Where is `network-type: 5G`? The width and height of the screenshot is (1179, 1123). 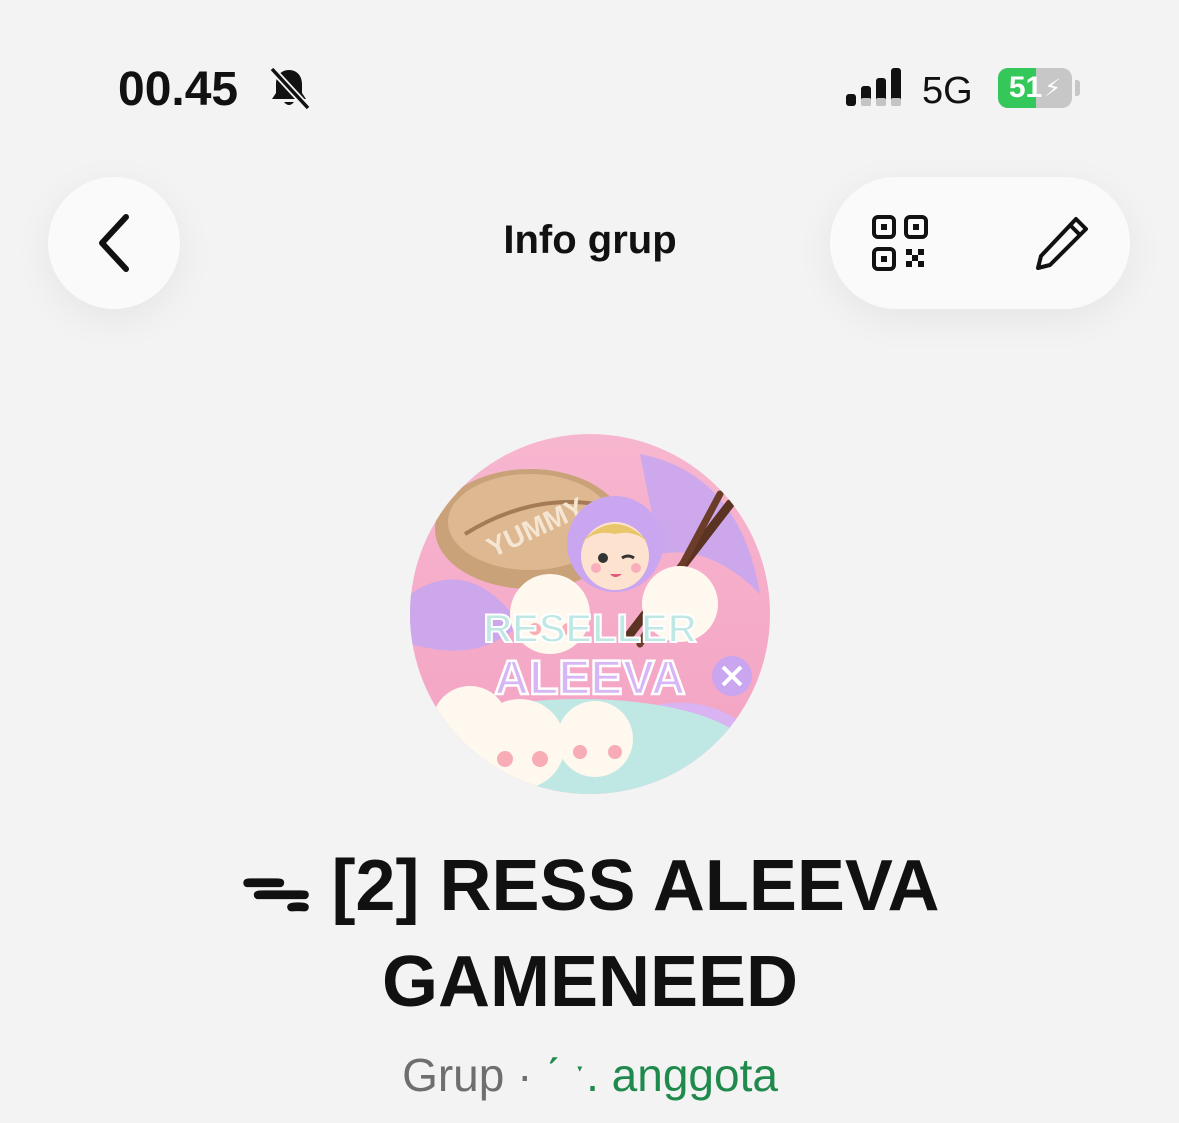
network-type: 5G is located at coordinates (947, 91).